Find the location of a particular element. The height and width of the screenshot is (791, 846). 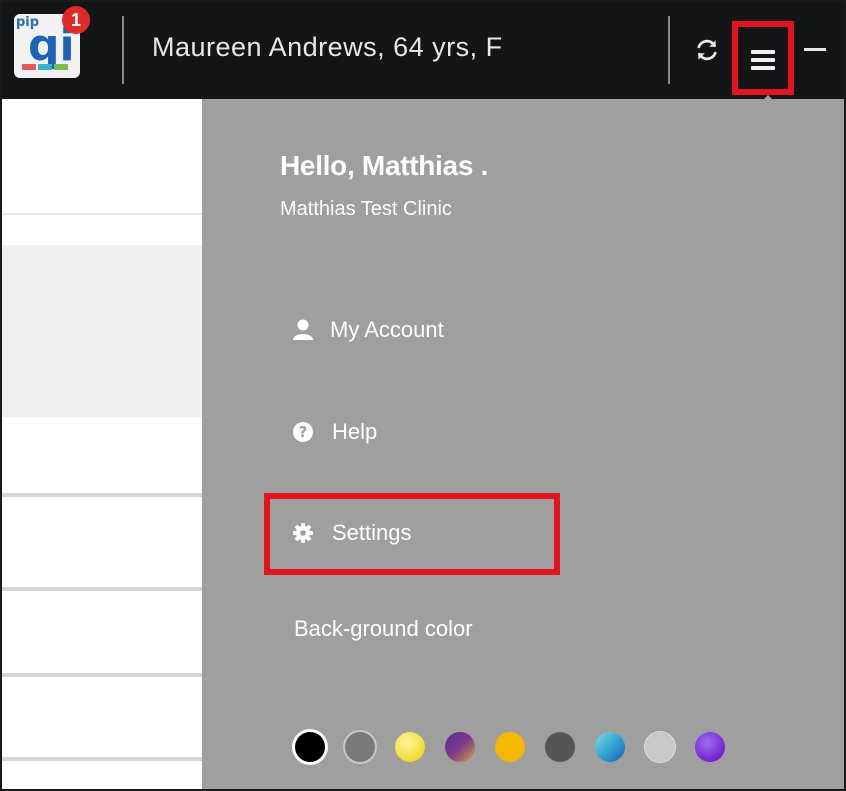

swatch-gray is located at coordinates (360, 747).